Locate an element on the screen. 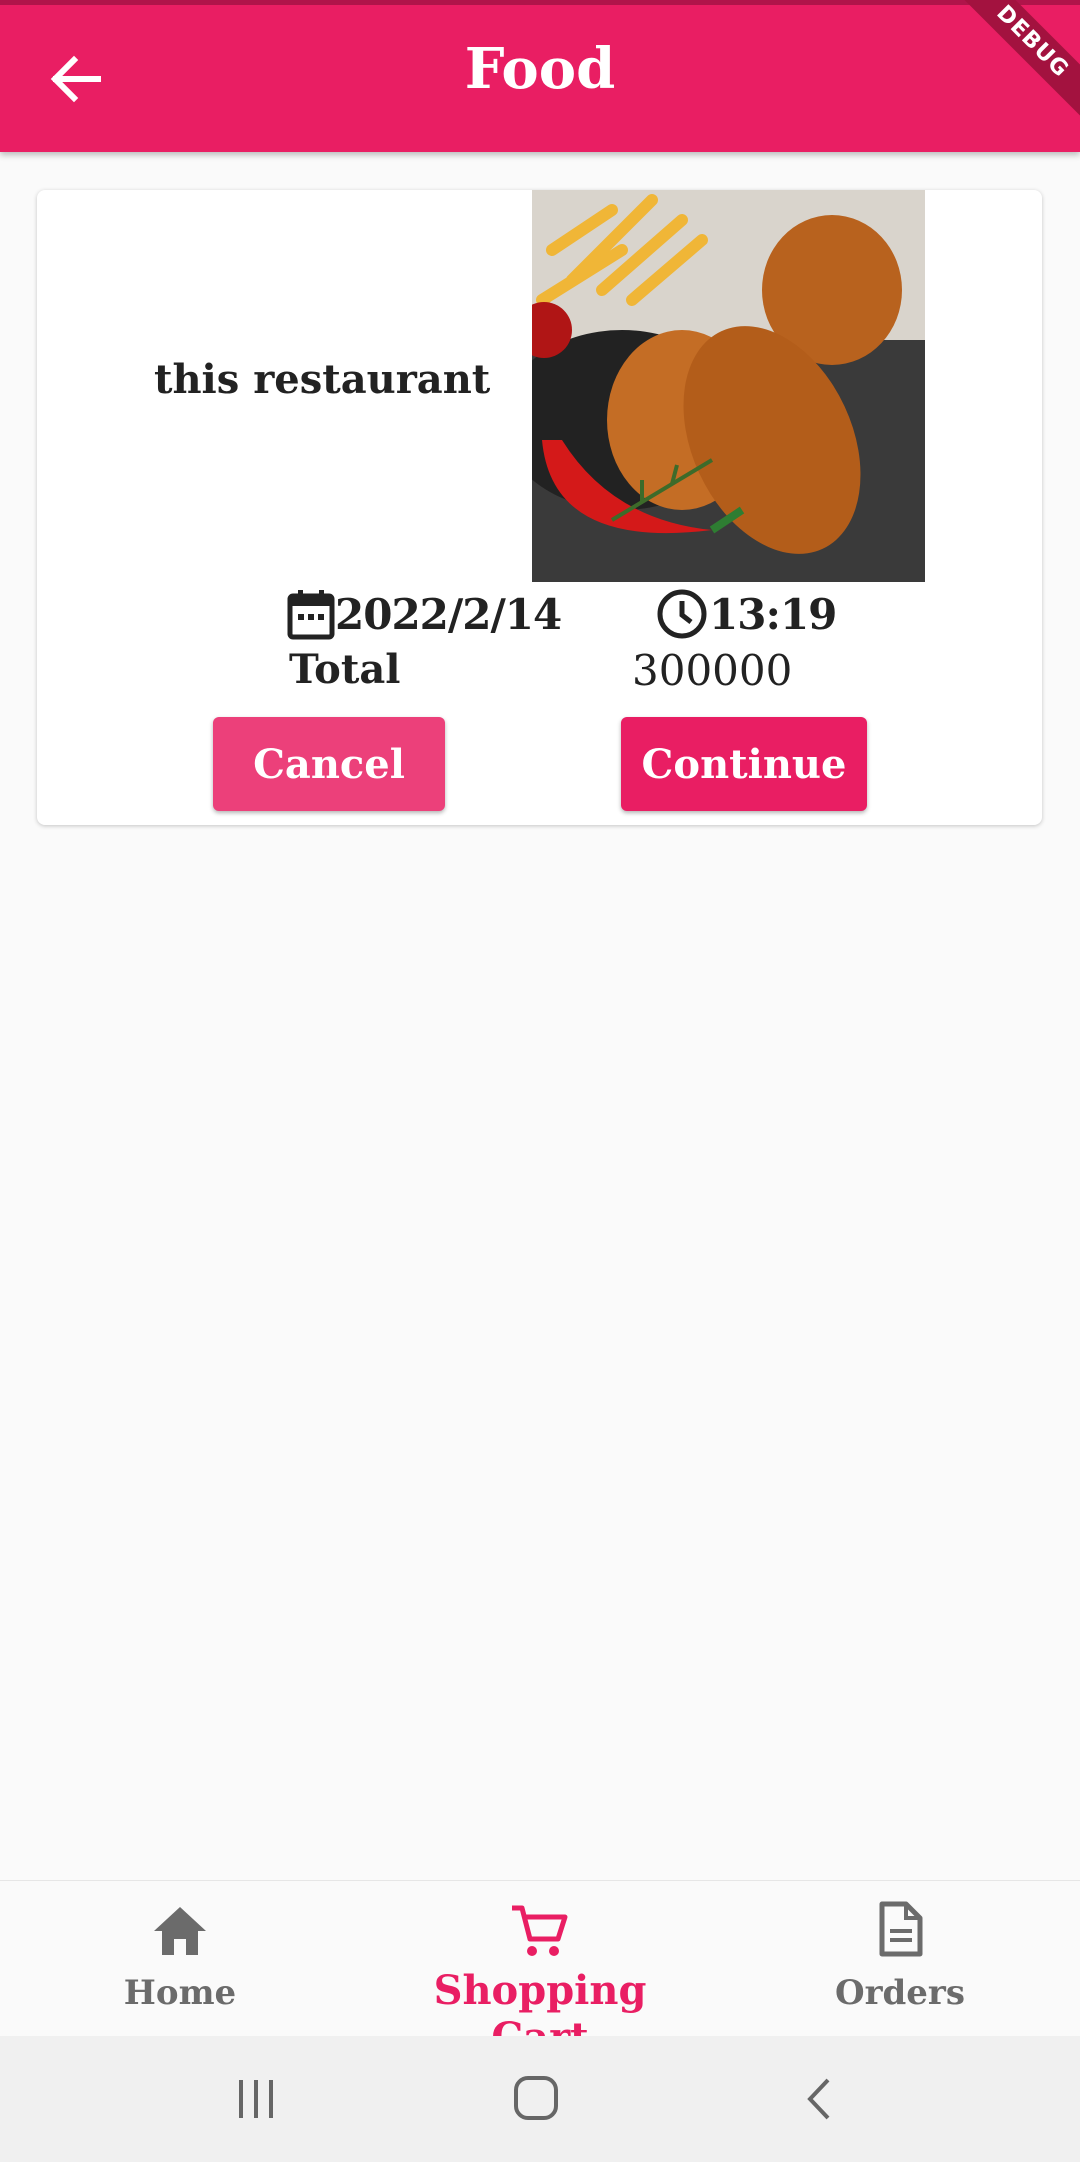 The height and width of the screenshot is (2162, 1080). system-nav-bar is located at coordinates (540, 2099).